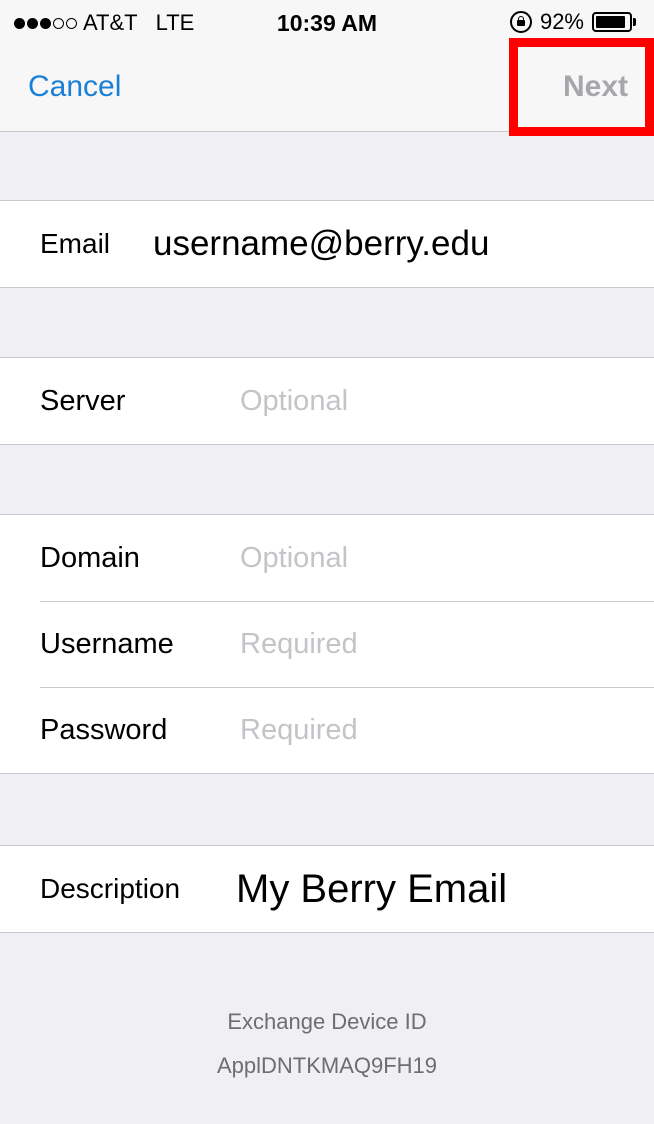 The image size is (654, 1124). Describe the element at coordinates (299, 730) in the screenshot. I see `password-field: Required` at that location.